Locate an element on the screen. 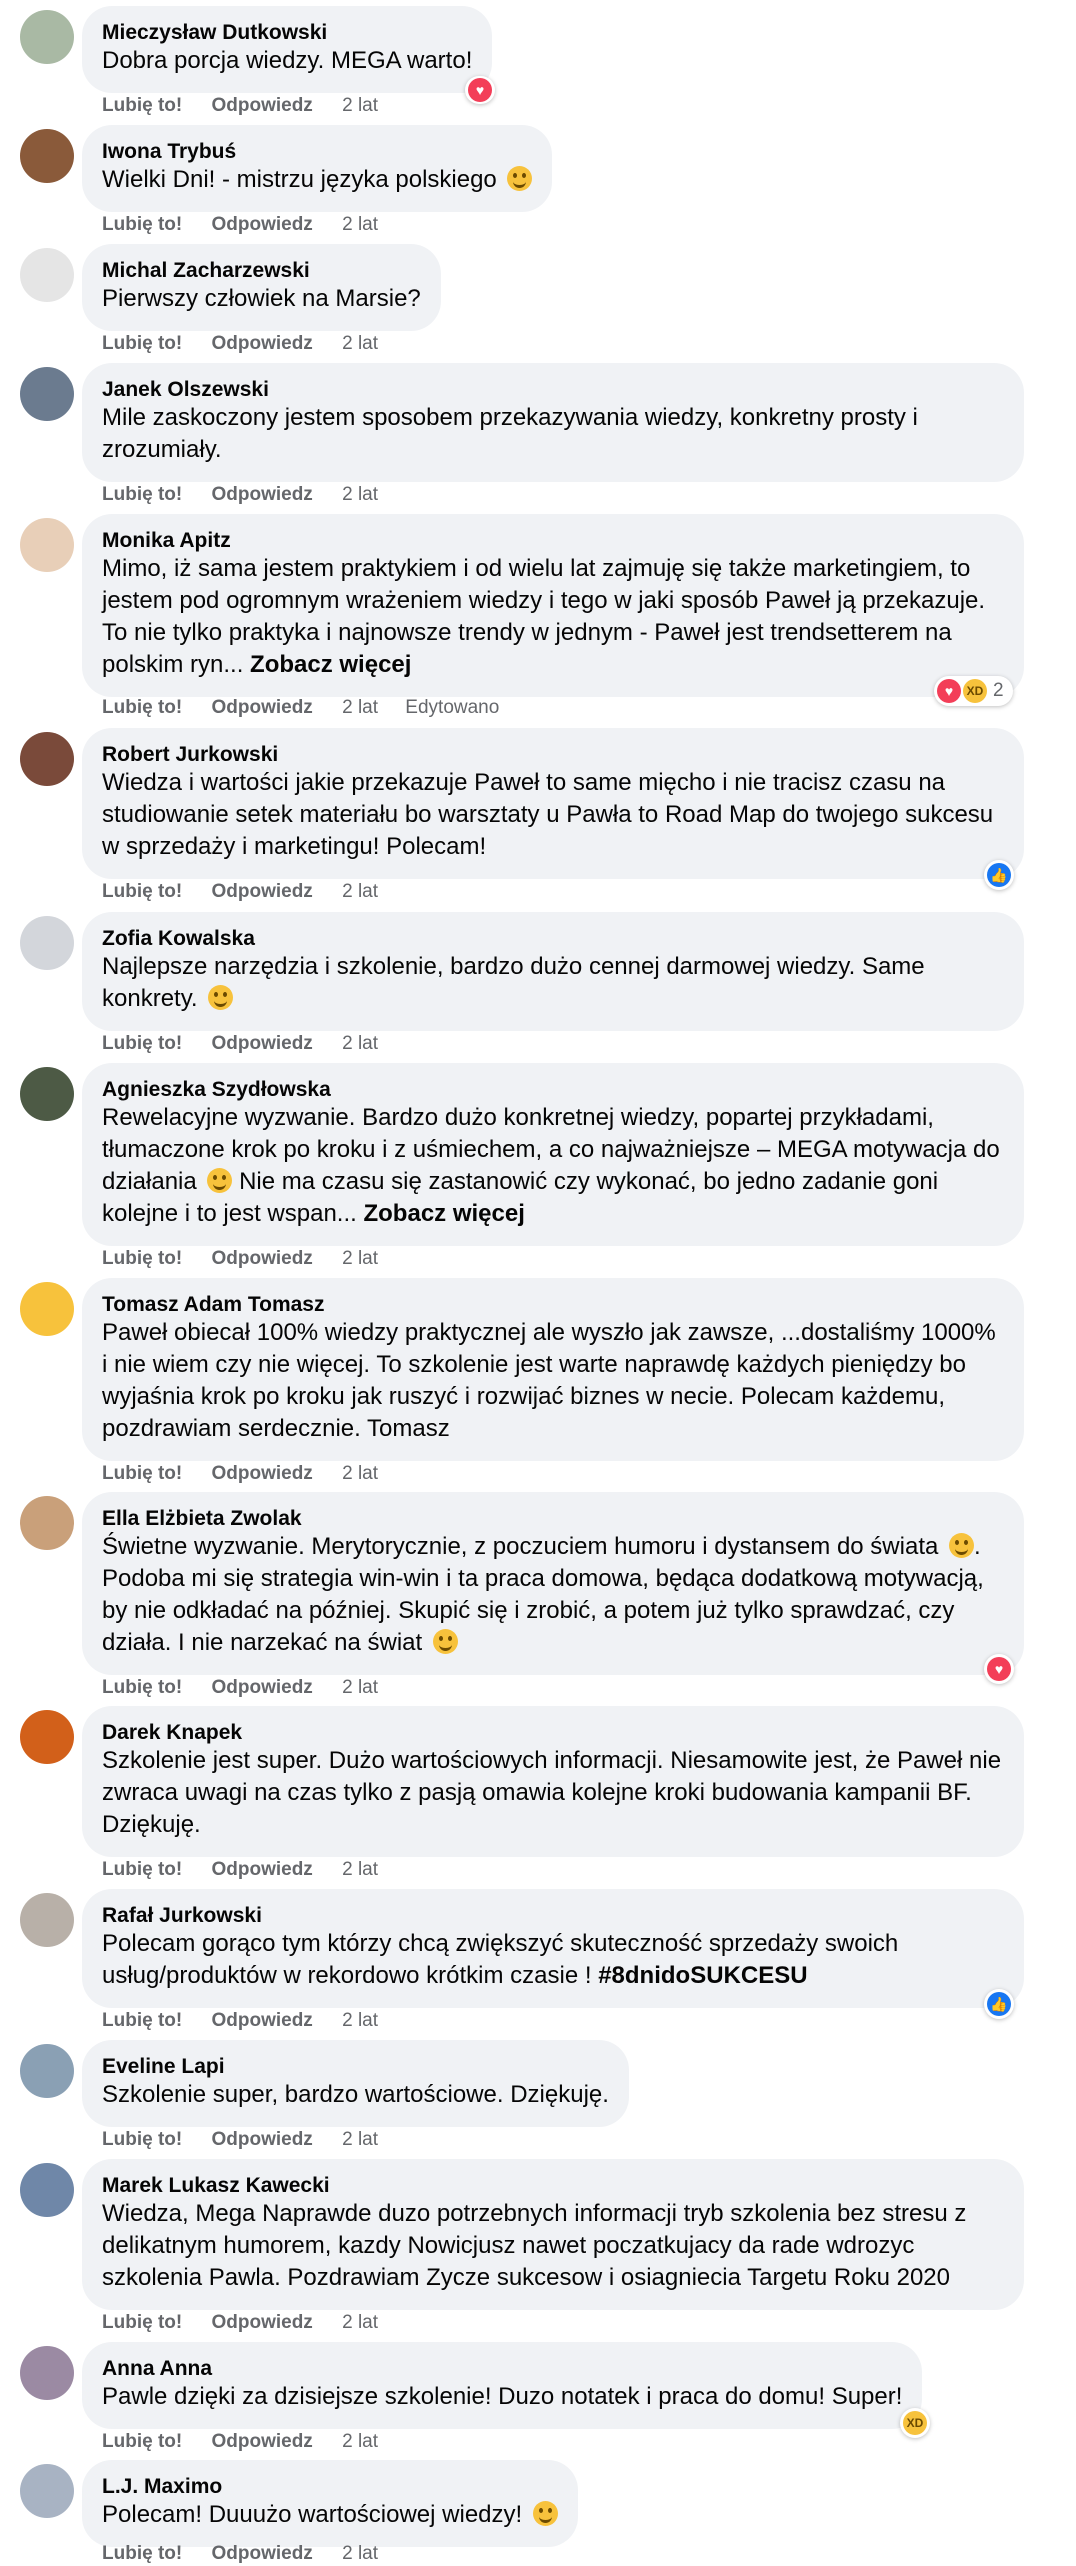 Image resolution: width=1076 pixels, height=2566 pixels. comment-actions: Lubię to! Odpowiedz 2 lat is located at coordinates (251, 2021).